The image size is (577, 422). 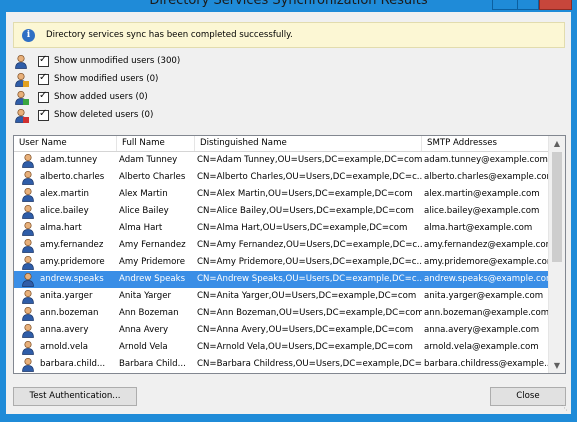 I want to click on column-header-distinguished-name: Distinguished Name, so click(x=308, y=143).